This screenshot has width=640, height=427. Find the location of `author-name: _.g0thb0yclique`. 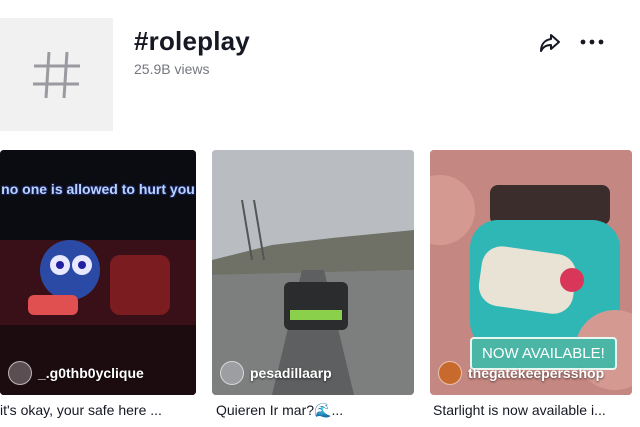

author-name: _.g0thb0yclique is located at coordinates (91, 373).